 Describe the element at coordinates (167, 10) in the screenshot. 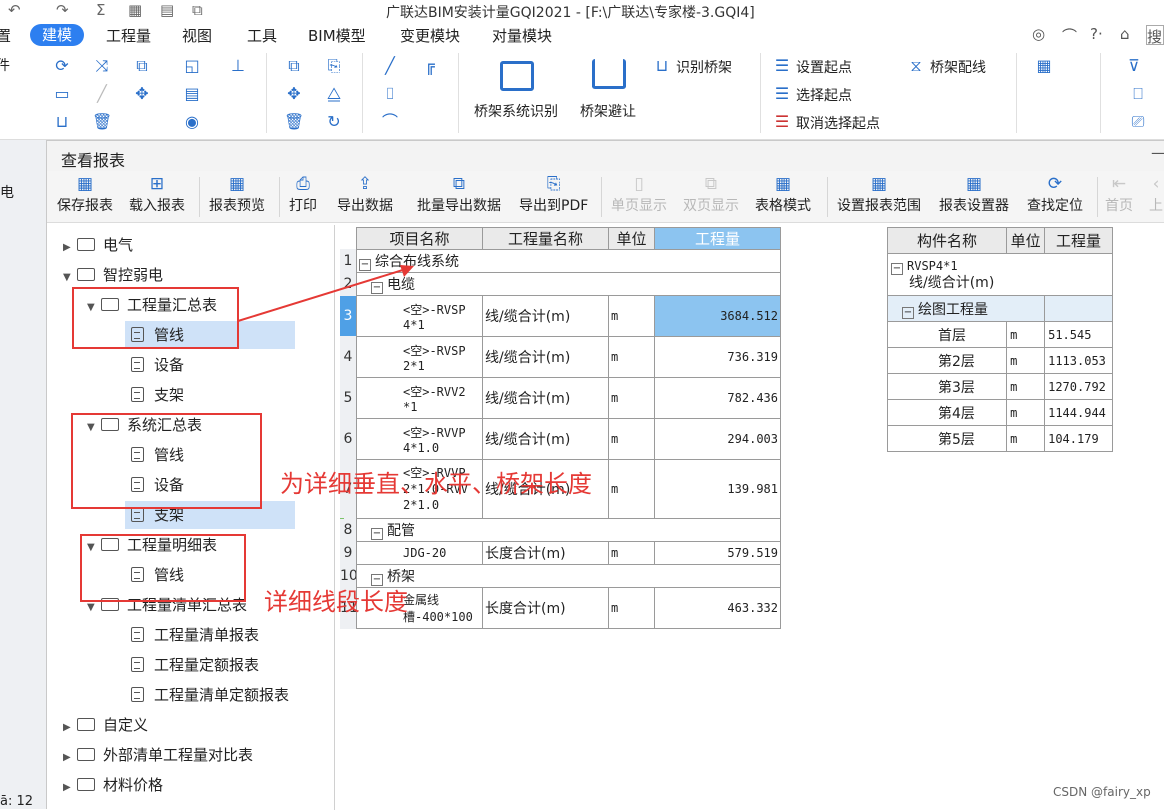

I see `list-icon: ▤` at that location.